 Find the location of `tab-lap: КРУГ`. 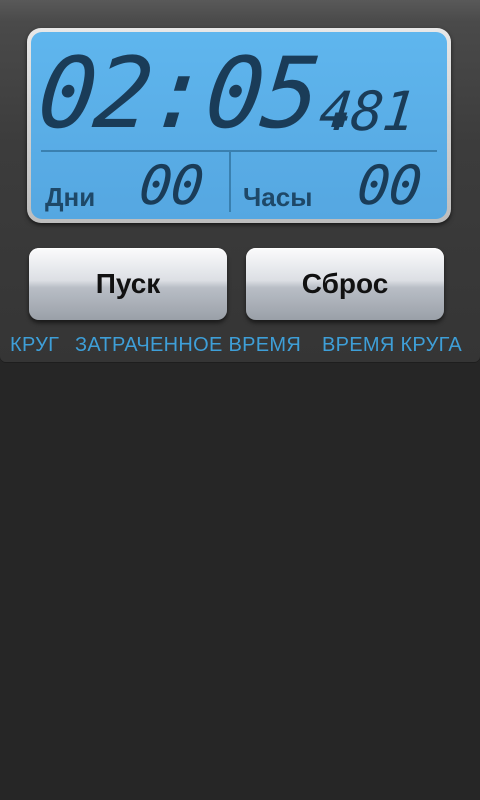

tab-lap: КРУГ is located at coordinates (34, 345).